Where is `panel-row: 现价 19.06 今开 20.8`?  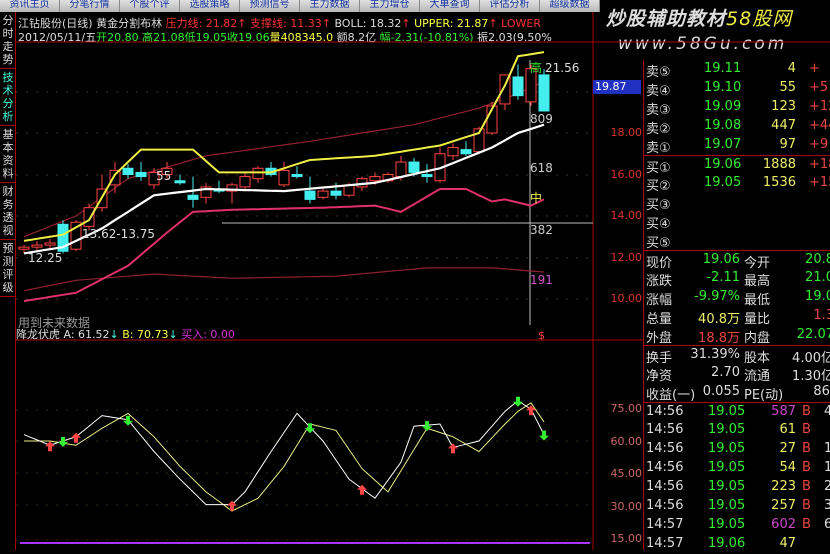
panel-row: 现价 19.06 今开 20.8 is located at coordinates (737, 260).